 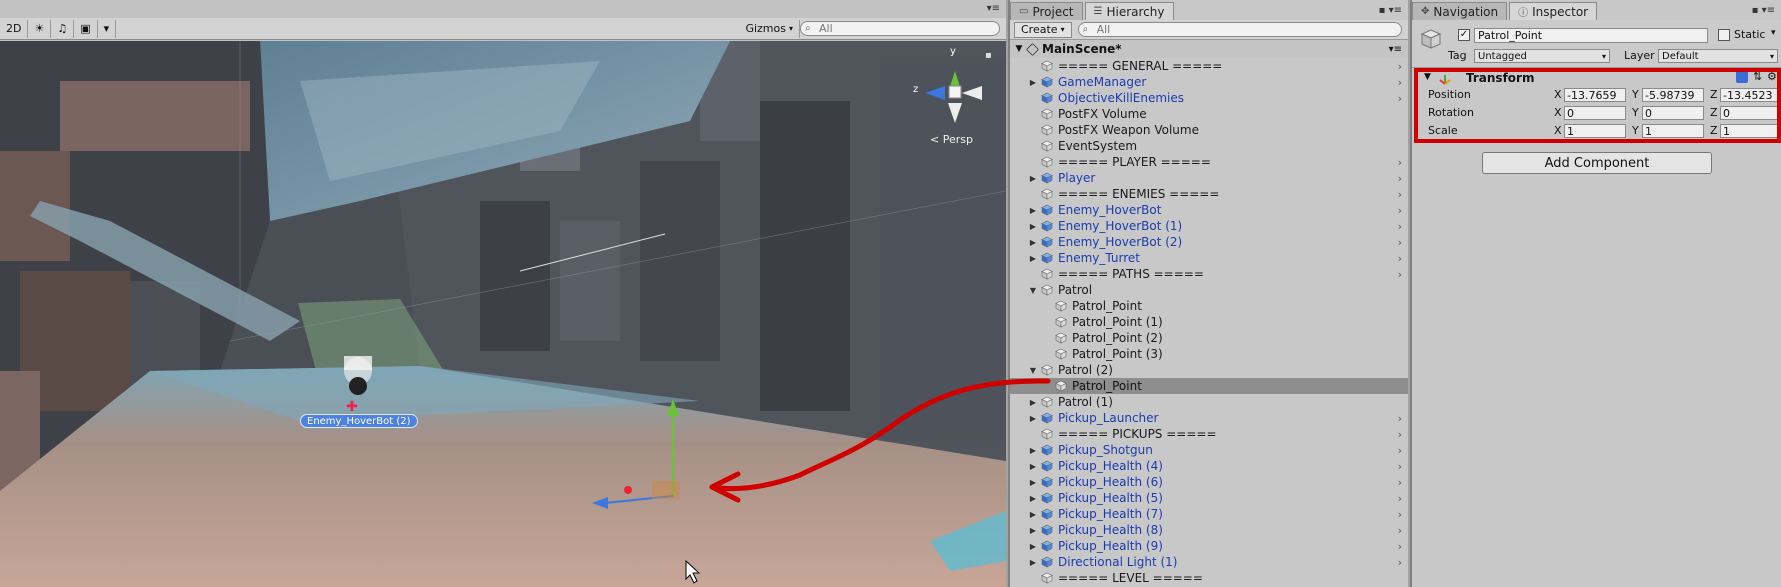 What do you see at coordinates (1749, 95) in the screenshot?
I see `position-z-field: -13.4523` at bounding box center [1749, 95].